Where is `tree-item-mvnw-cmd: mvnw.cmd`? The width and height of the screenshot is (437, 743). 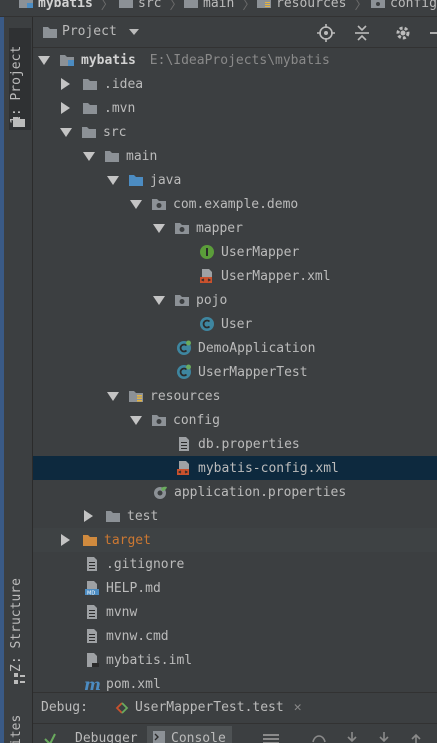
tree-item-mvnw-cmd: mvnw.cmd is located at coordinates (235, 636).